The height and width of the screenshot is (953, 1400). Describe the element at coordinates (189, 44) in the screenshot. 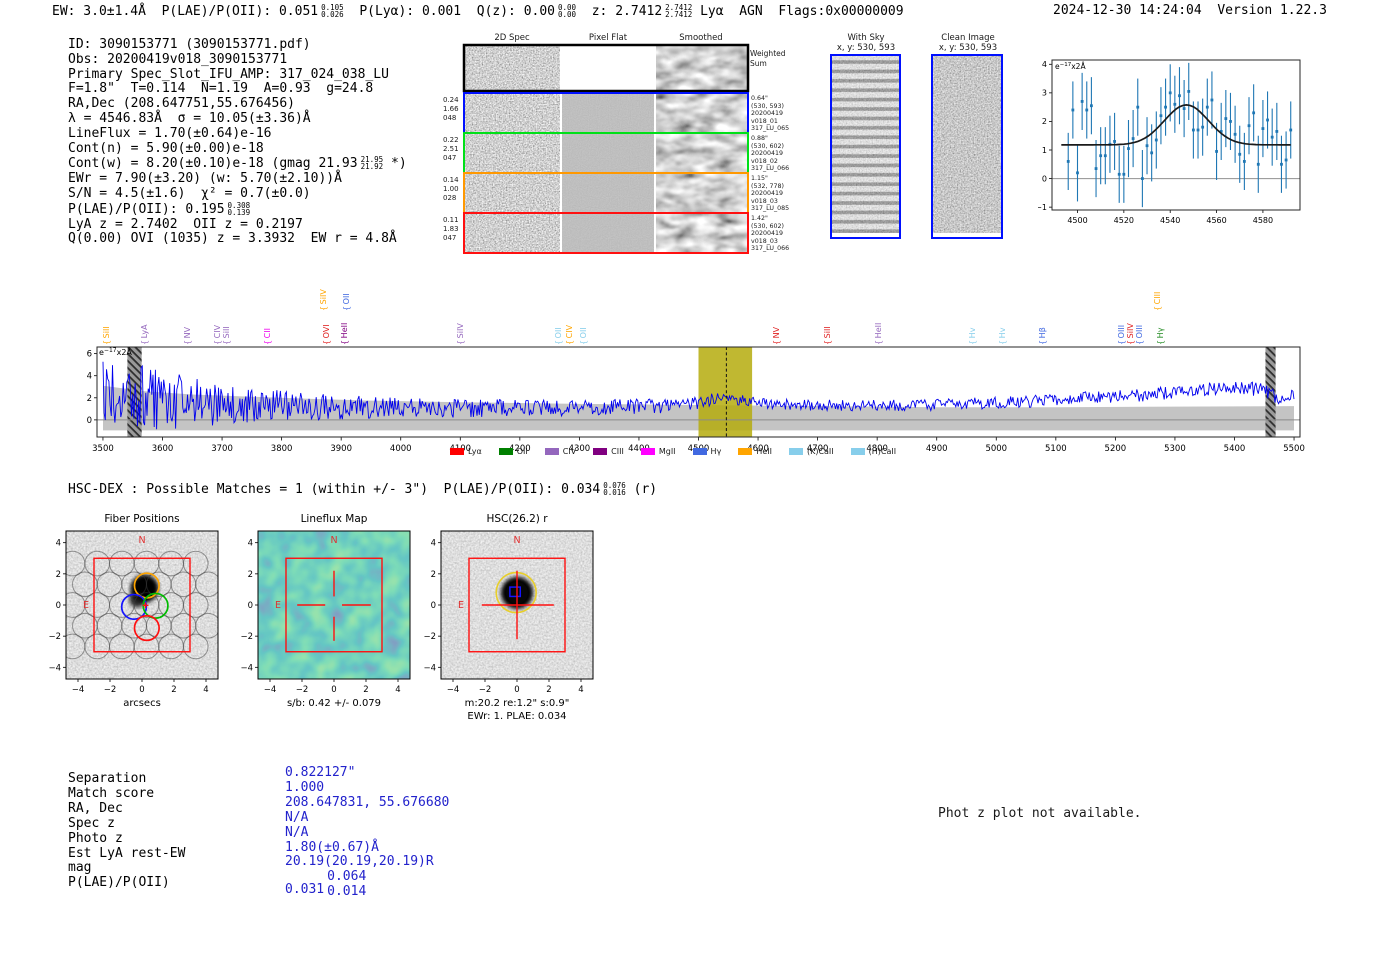

I see `info-line-0-text-0: ID: 3090153771 (3090153771.pdf)` at that location.